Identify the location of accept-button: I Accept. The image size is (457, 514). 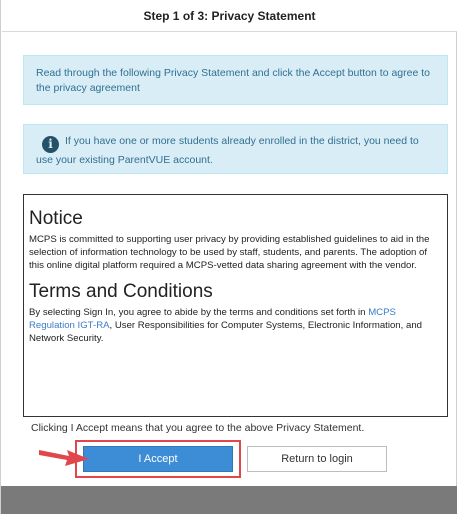
(158, 459).